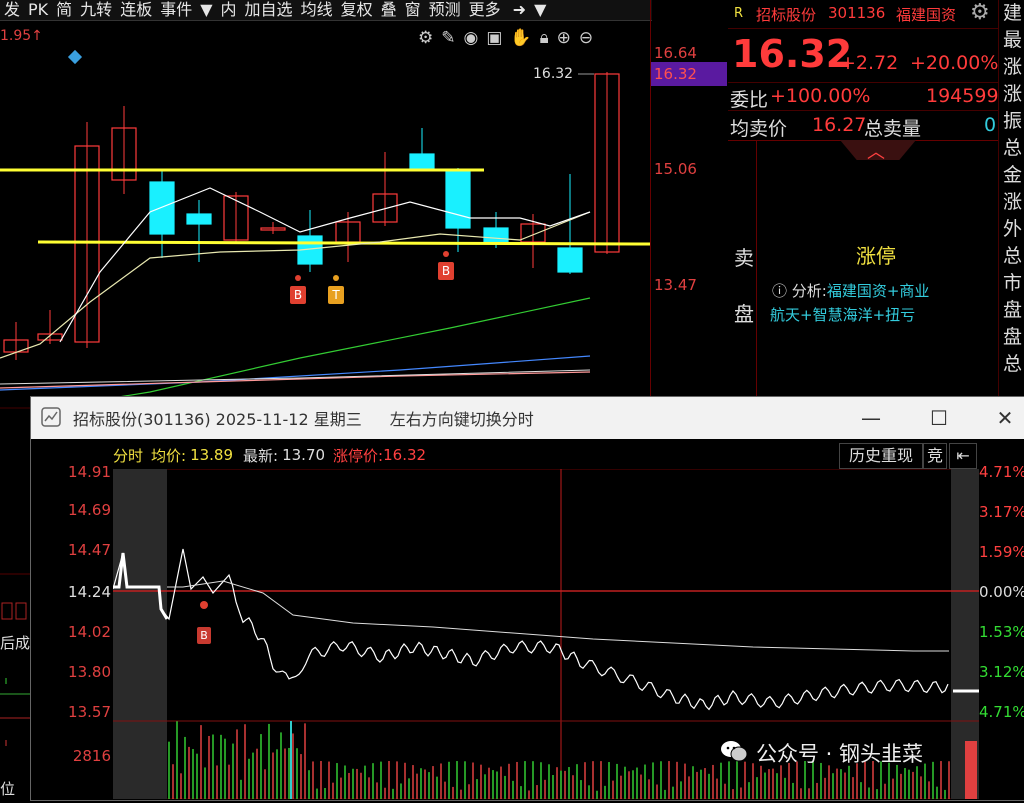 The width and height of the screenshot is (1024, 803). What do you see at coordinates (881, 456) in the screenshot?
I see `history-replay-button: 历史重现` at bounding box center [881, 456].